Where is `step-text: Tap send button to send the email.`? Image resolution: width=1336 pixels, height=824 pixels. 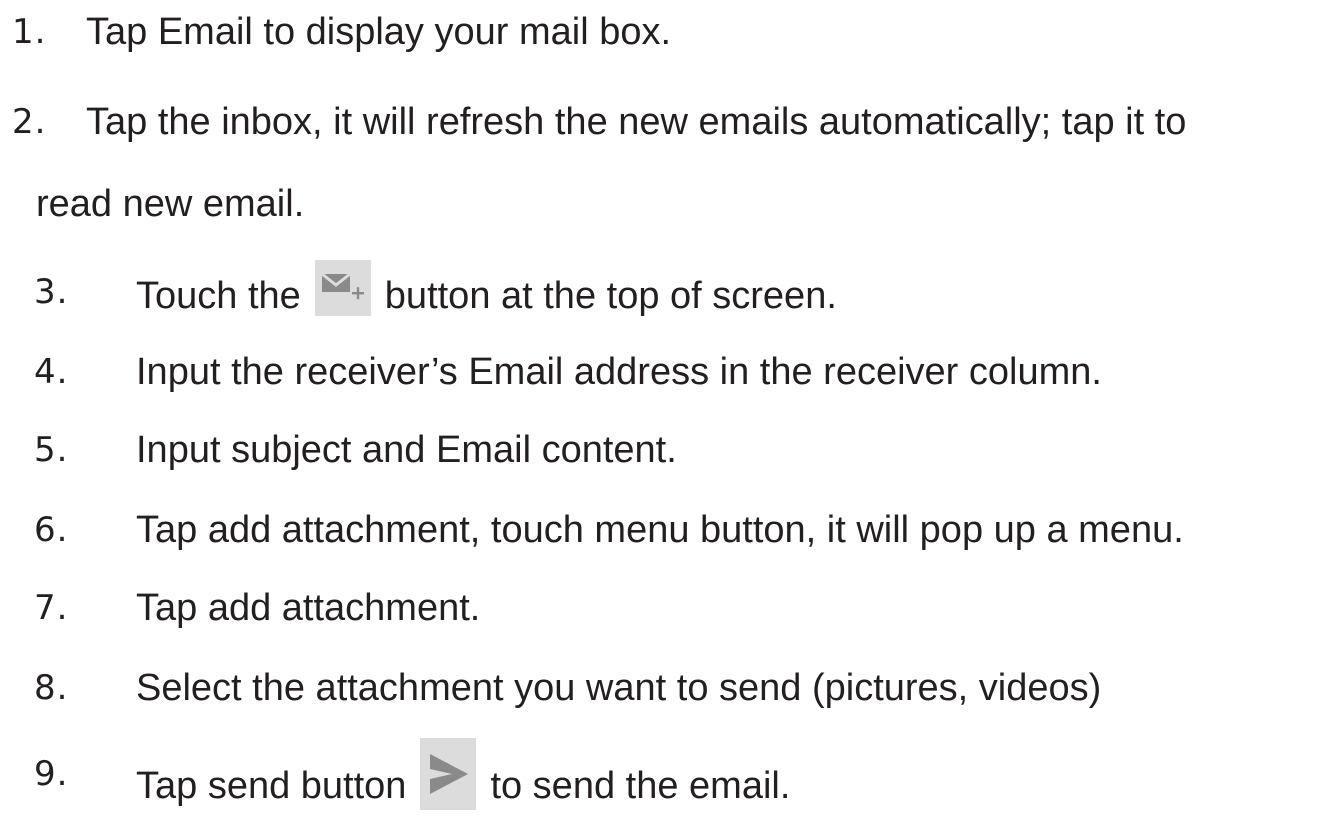
step-text: Tap send button to send the email. is located at coordinates (463, 781).